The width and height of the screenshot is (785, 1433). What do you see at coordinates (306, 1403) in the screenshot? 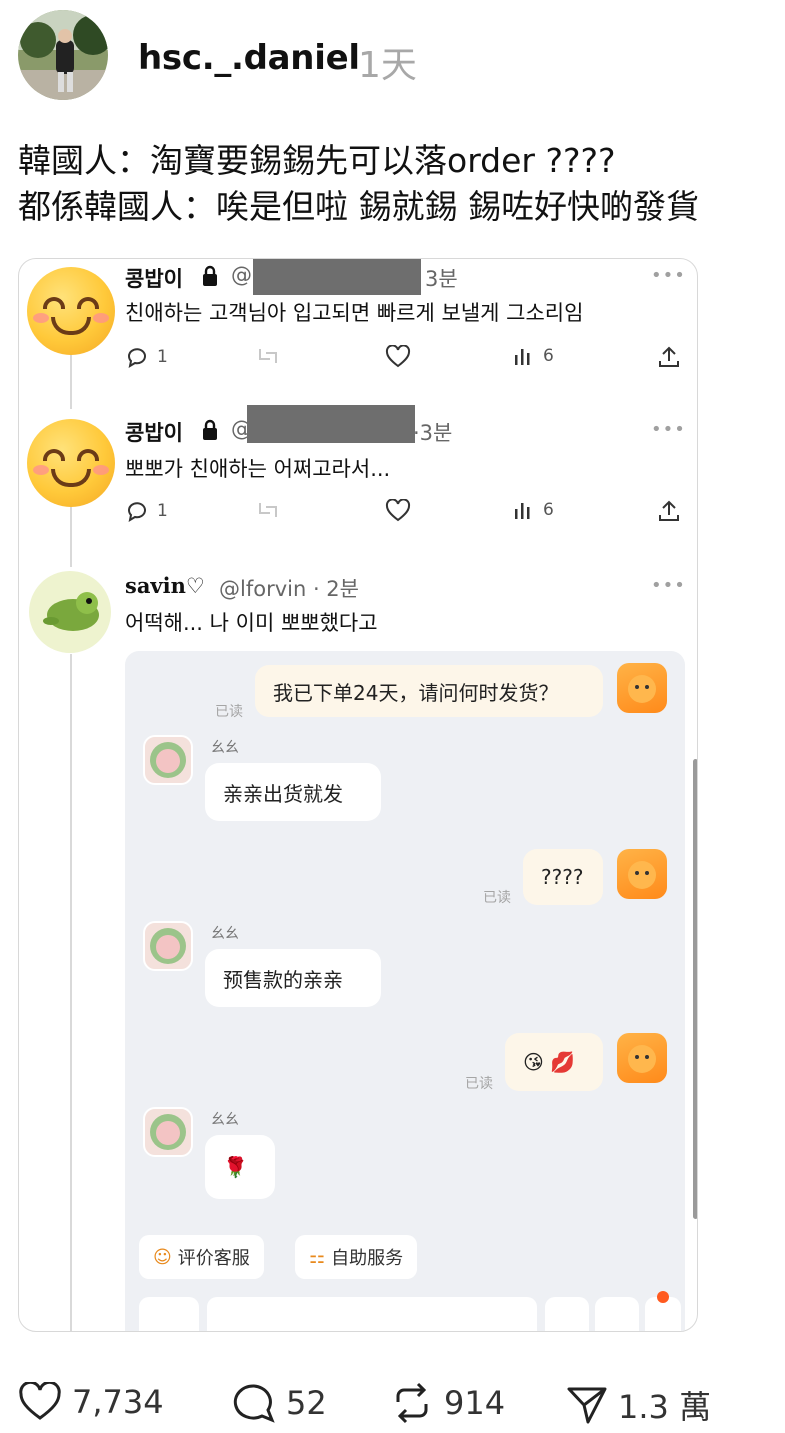
I see `comment-count: 52` at bounding box center [306, 1403].